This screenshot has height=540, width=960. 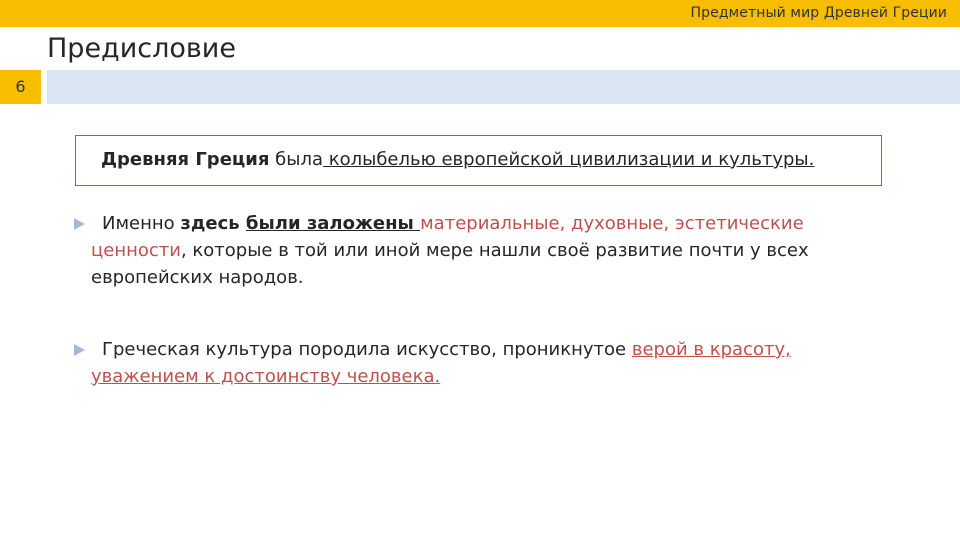 I want to click on bullet-2-red-underlined-2: уважением к достоинству человека., so click(x=266, y=376).